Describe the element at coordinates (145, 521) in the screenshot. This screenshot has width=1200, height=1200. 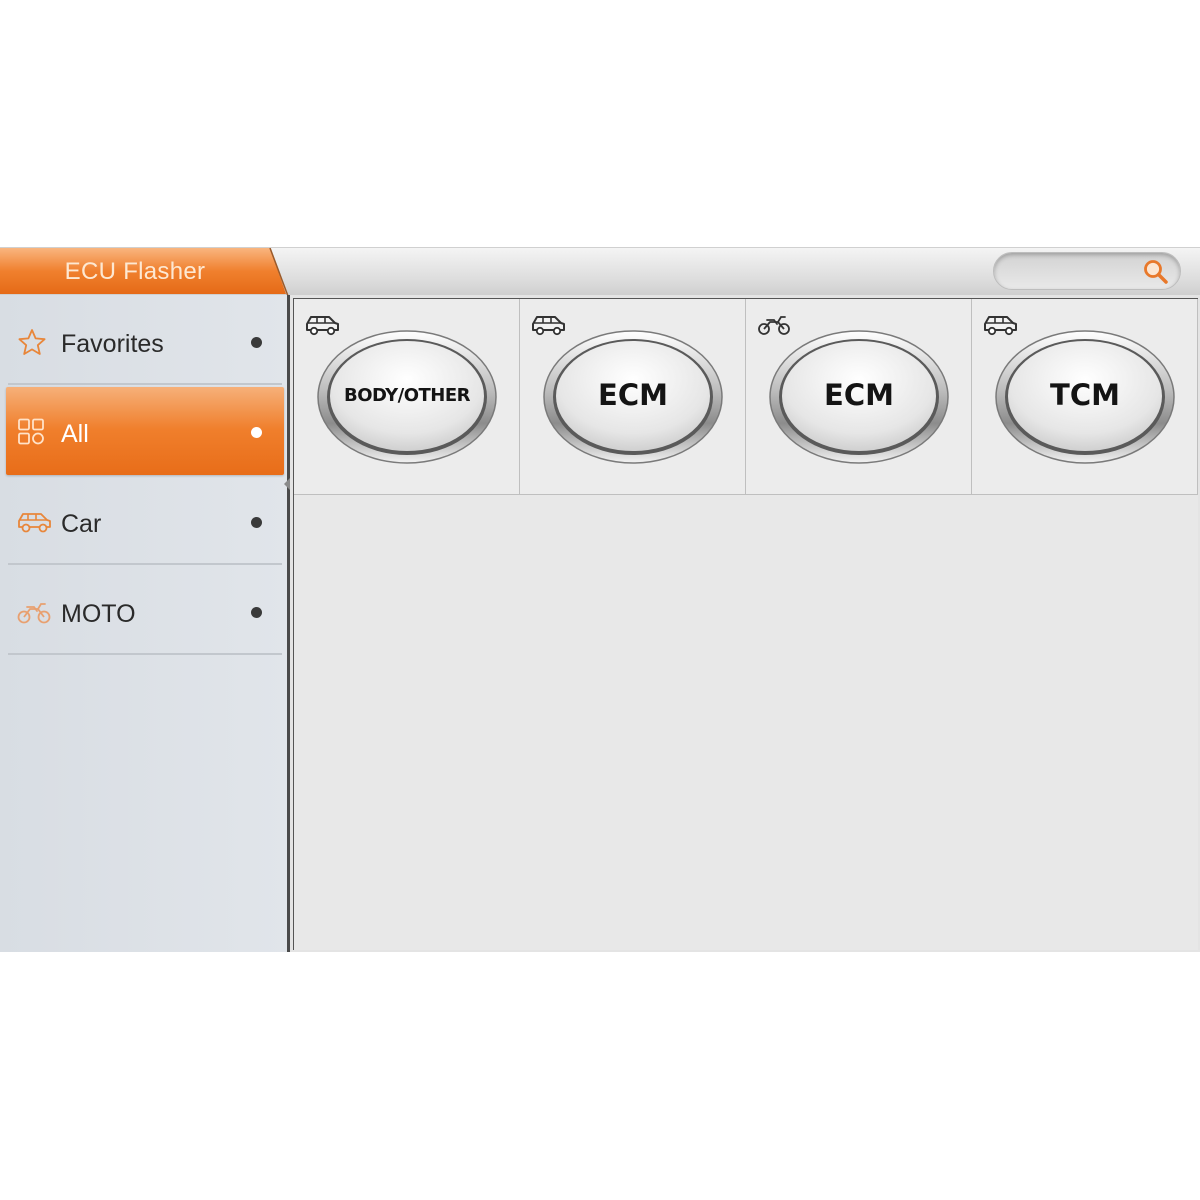
I see `sidebar-item-car: Car` at that location.